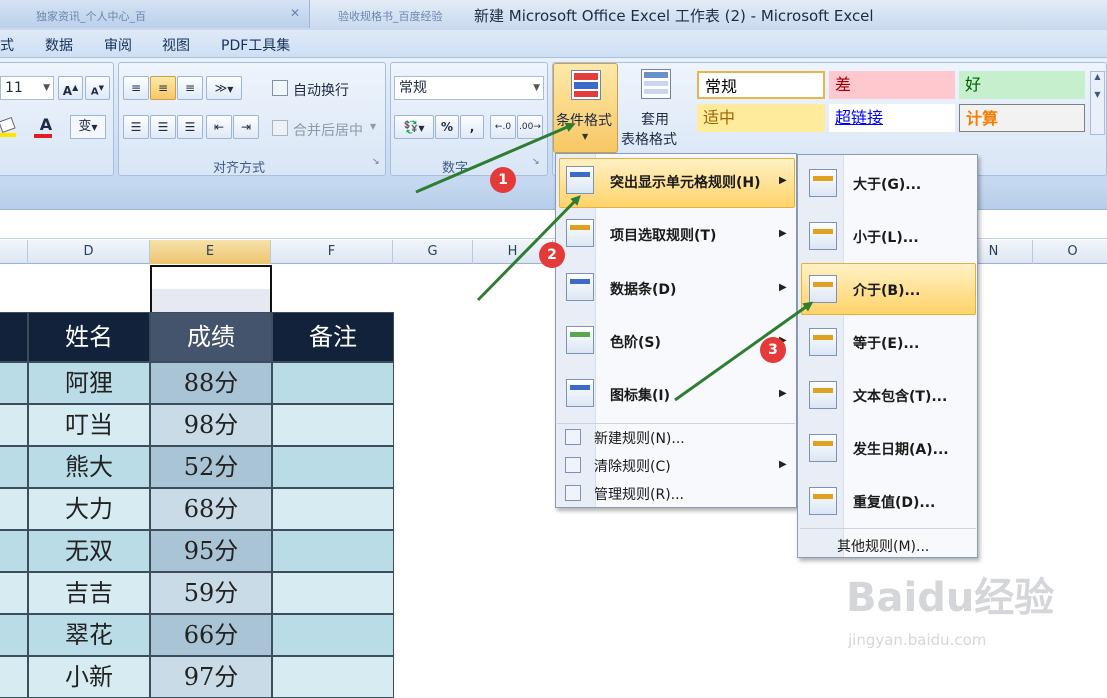  I want to click on step-badge-3: 3, so click(773, 350).